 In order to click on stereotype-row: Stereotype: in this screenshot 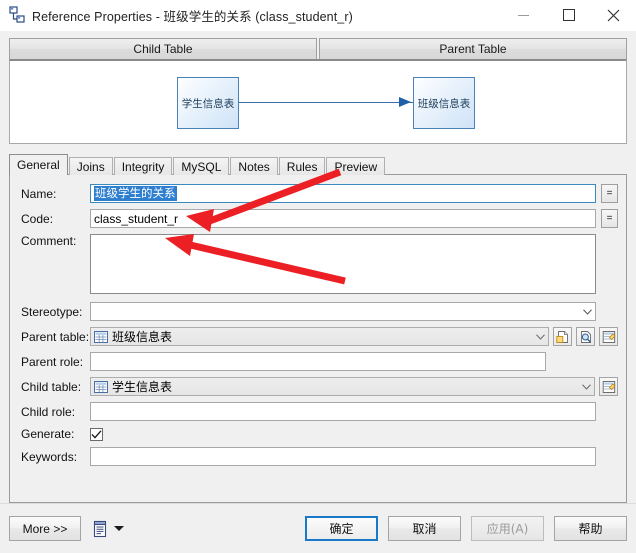, I will do `click(318, 311)`.